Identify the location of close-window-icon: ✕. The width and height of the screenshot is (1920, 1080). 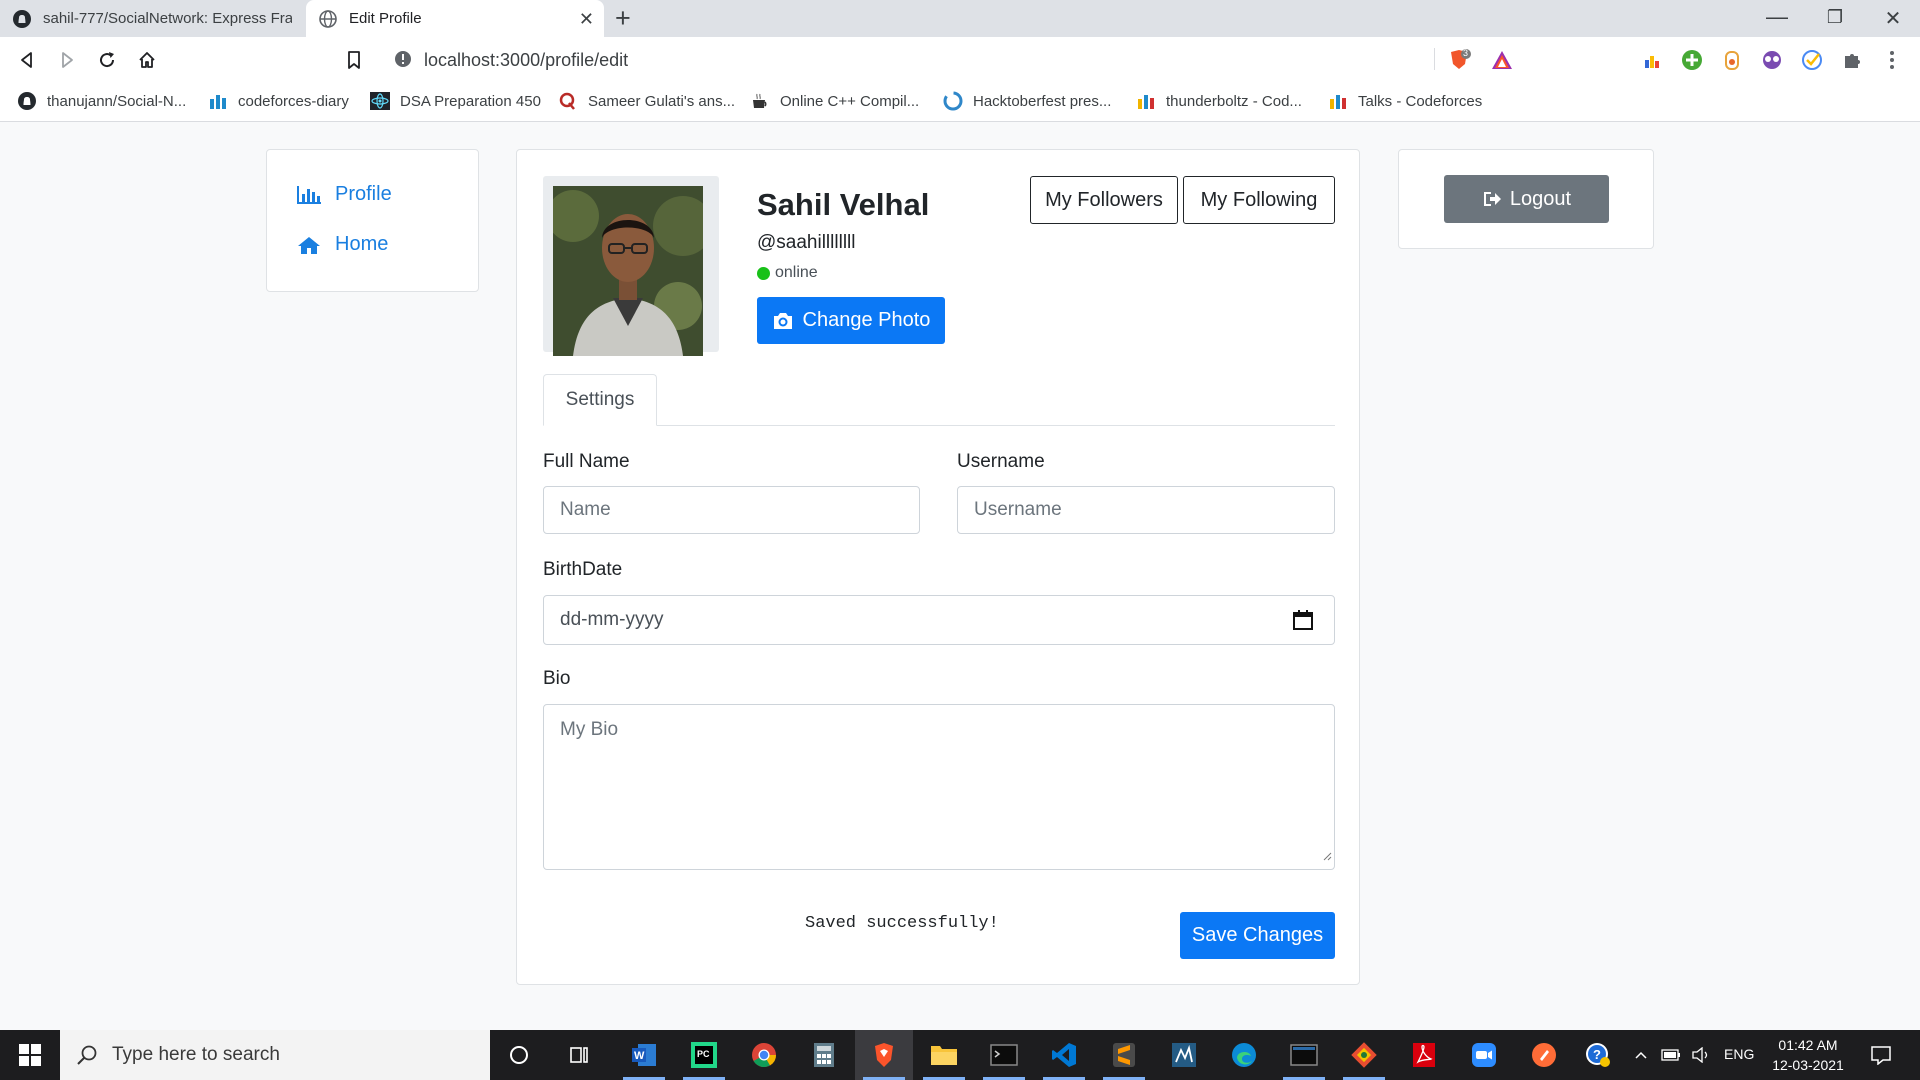
(1893, 18).